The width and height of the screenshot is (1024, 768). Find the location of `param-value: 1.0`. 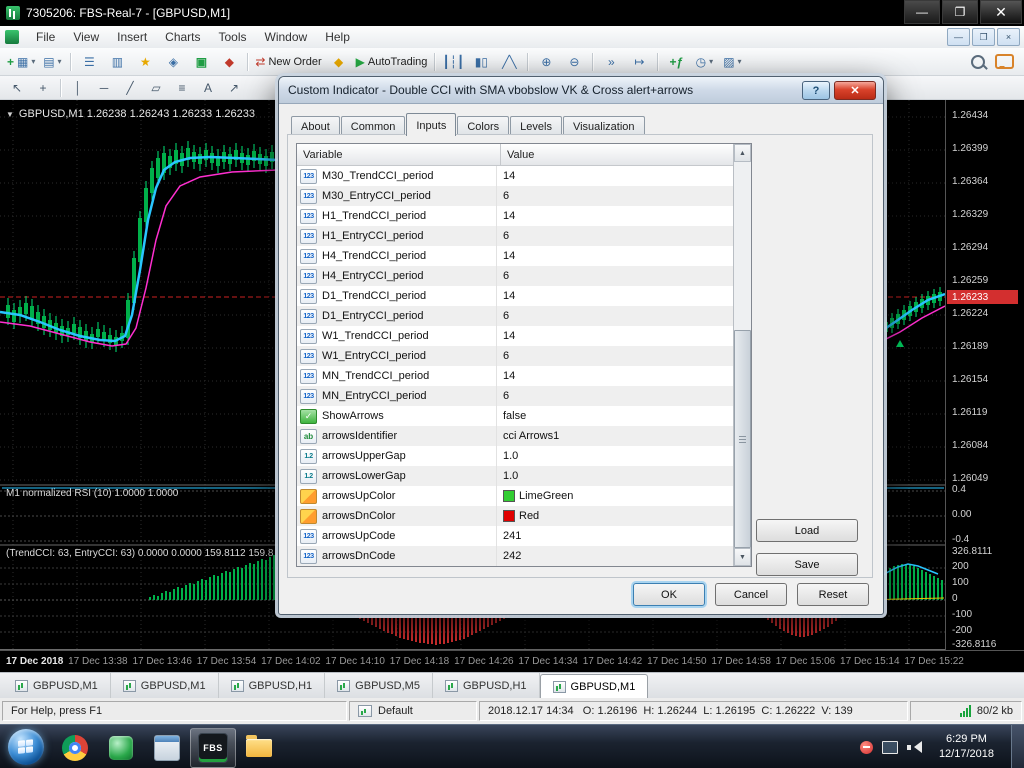

param-value: 1.0 is located at coordinates (614, 476).